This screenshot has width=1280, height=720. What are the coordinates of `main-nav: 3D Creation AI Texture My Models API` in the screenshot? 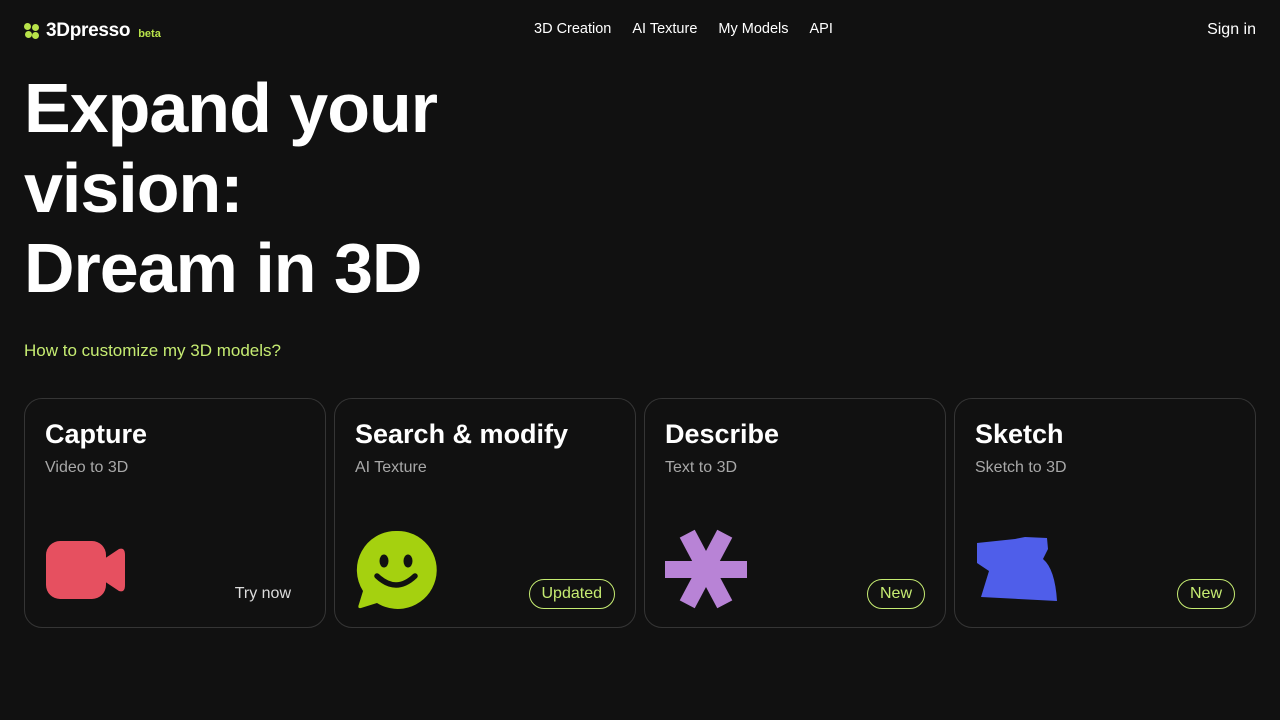 It's located at (683, 29).